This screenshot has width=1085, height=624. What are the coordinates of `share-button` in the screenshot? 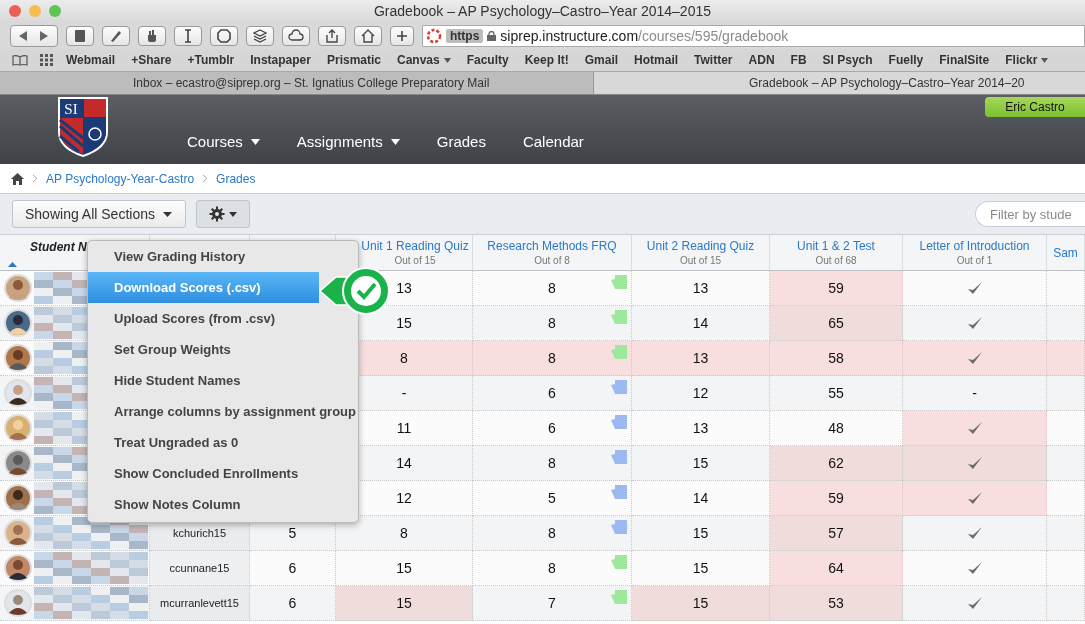 It's located at (332, 35).